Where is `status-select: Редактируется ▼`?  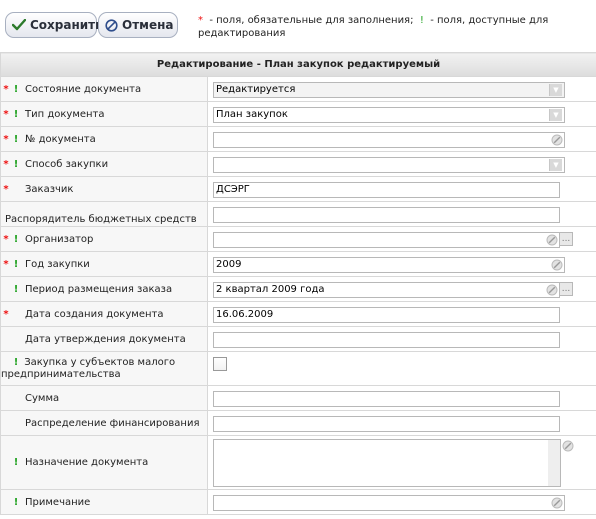
status-select: Редактируется ▼ is located at coordinates (389, 90).